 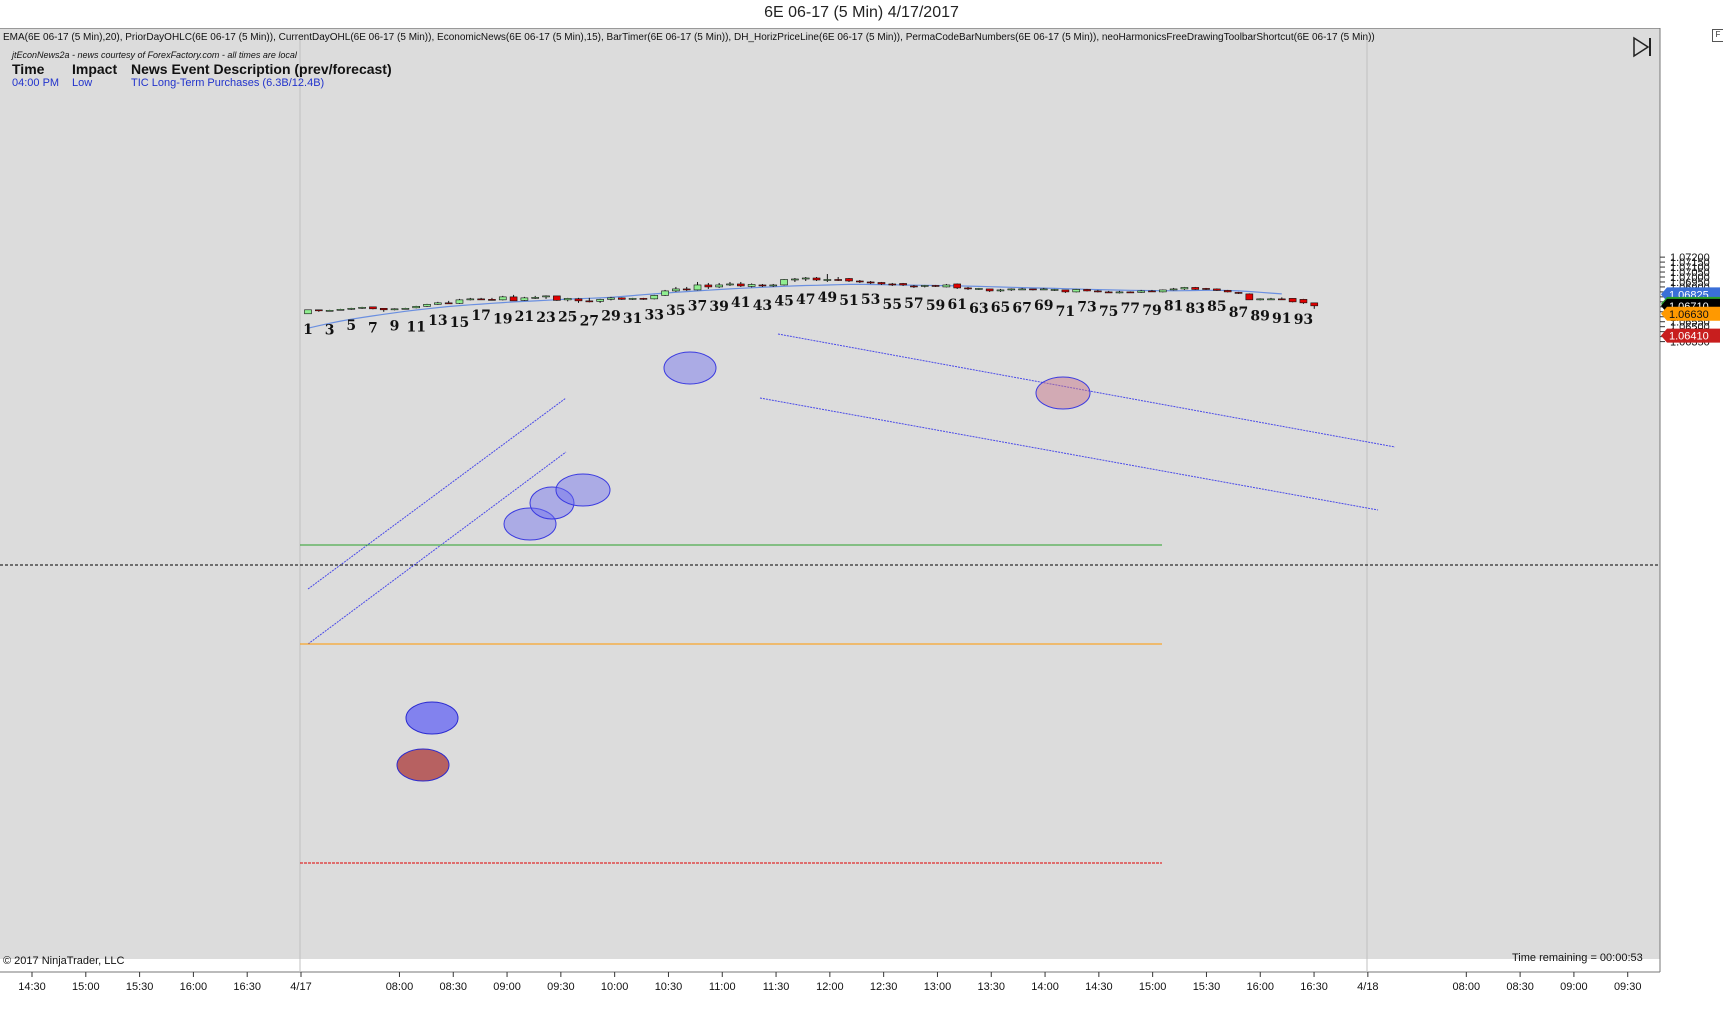 I want to click on x-tick-label: 13:30, so click(x=991, y=987).